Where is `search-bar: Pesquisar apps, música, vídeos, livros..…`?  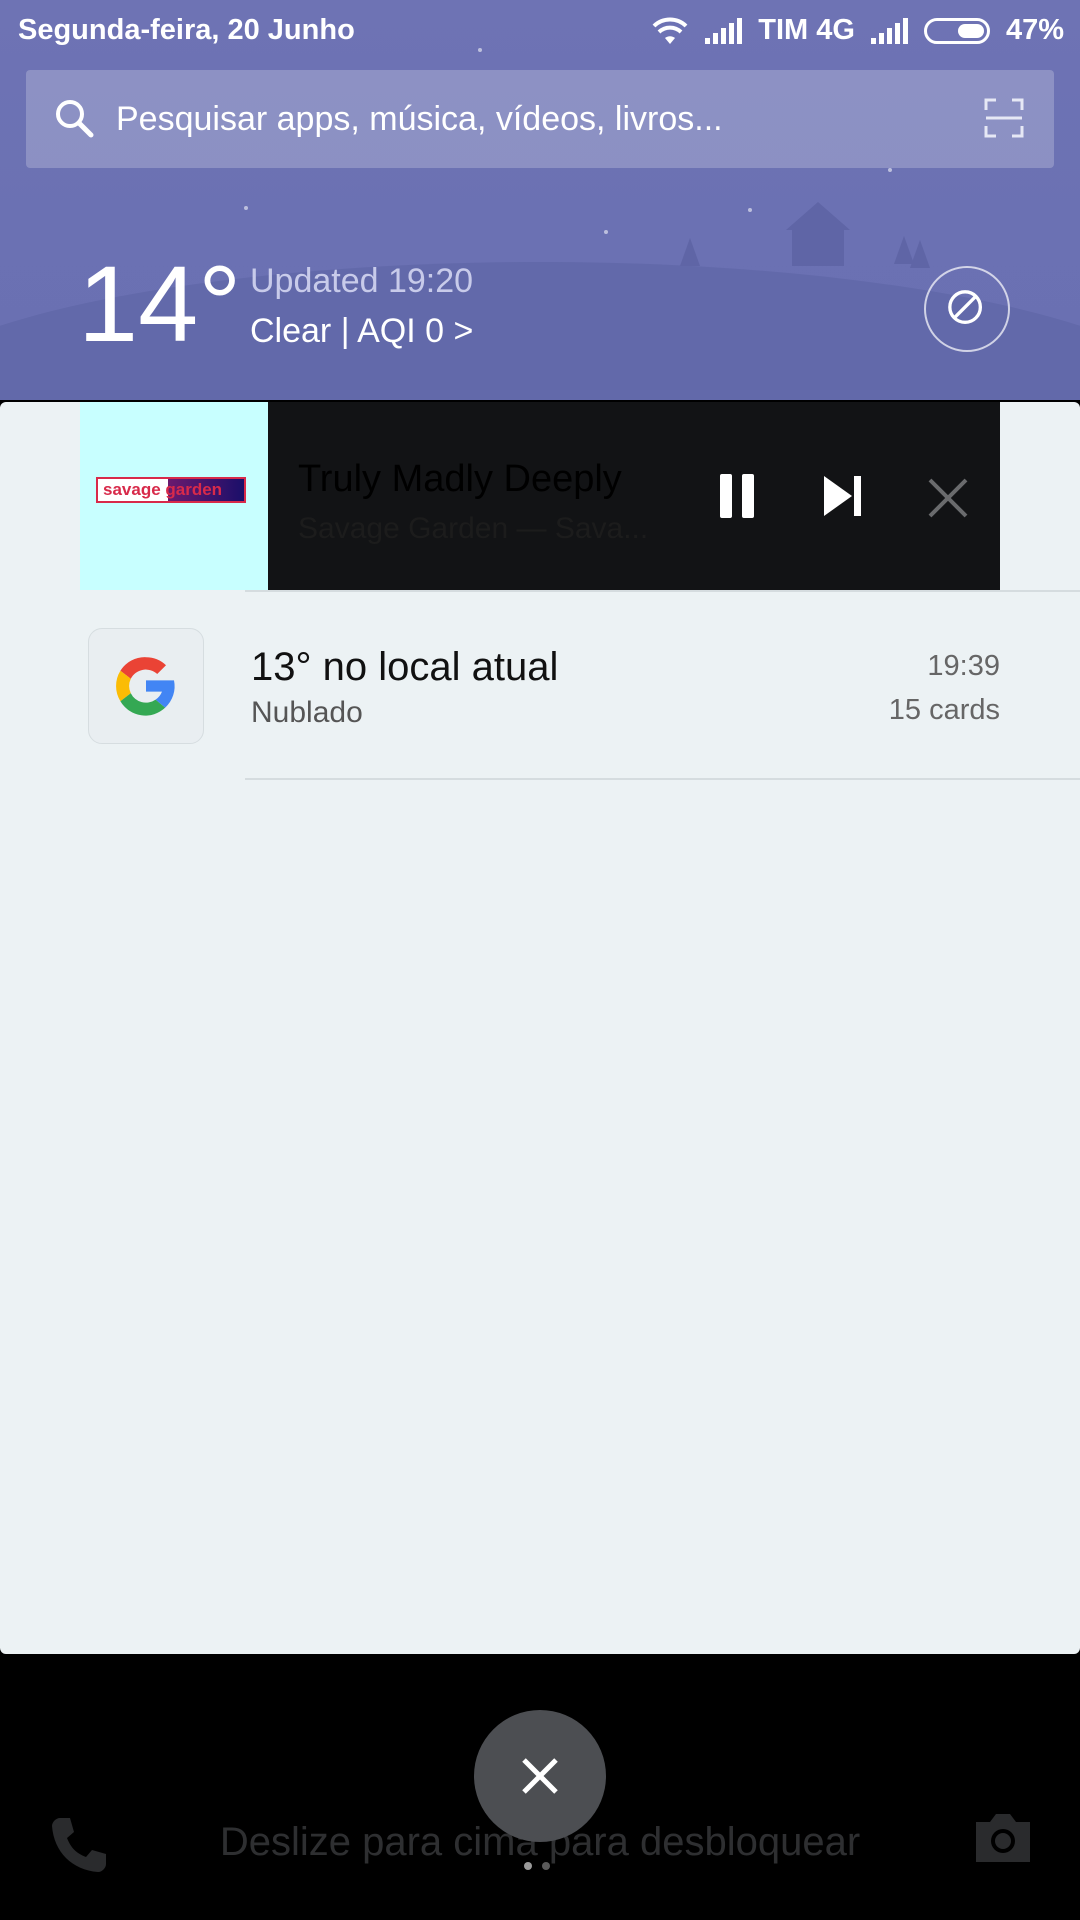
search-bar: Pesquisar apps, música, vídeos, livros..… is located at coordinates (540, 119).